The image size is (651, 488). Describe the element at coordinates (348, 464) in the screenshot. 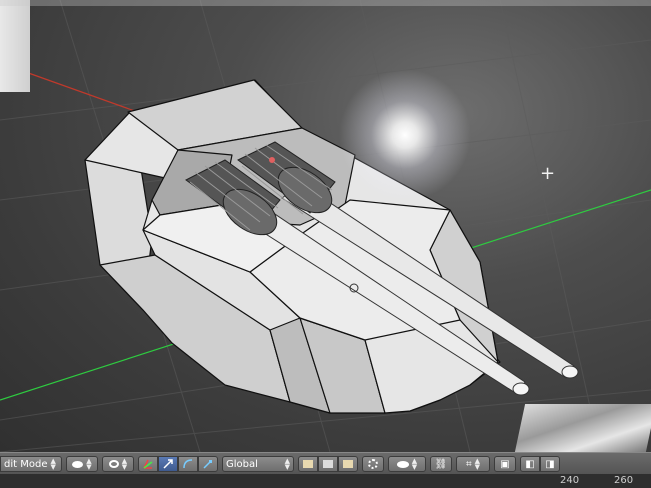

I see `layer-3-icon` at that location.